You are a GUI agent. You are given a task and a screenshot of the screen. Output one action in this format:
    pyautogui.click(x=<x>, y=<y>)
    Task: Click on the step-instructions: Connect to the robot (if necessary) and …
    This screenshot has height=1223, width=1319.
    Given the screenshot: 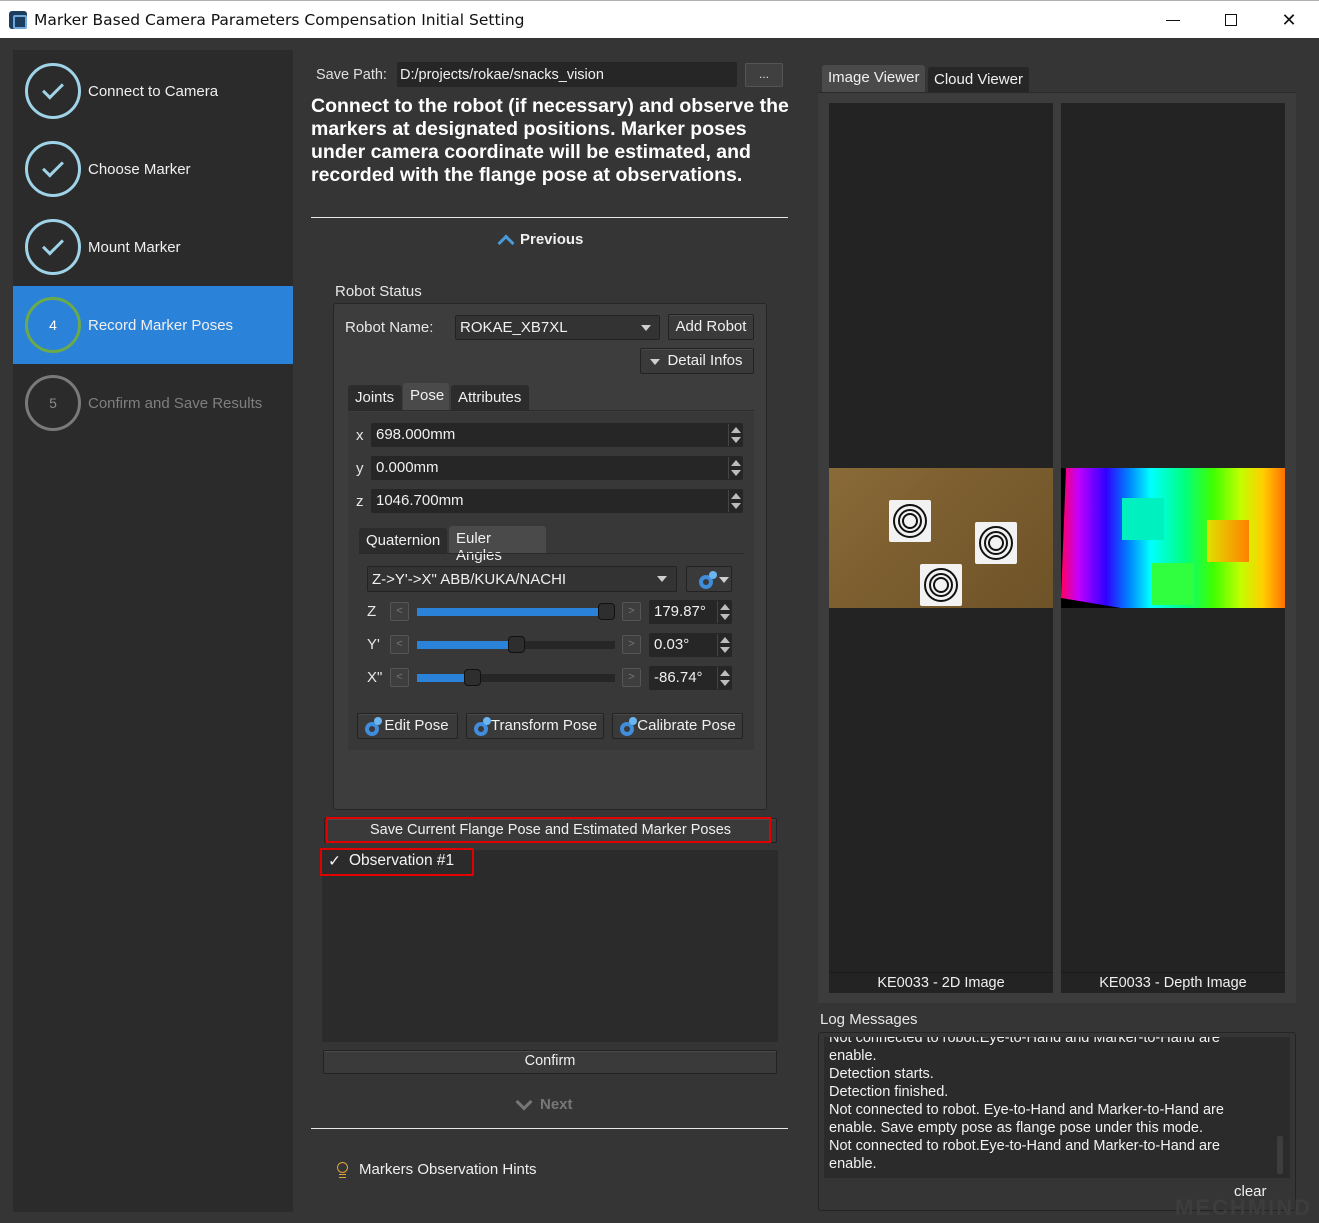 What is the action you would take?
    pyautogui.click(x=550, y=140)
    